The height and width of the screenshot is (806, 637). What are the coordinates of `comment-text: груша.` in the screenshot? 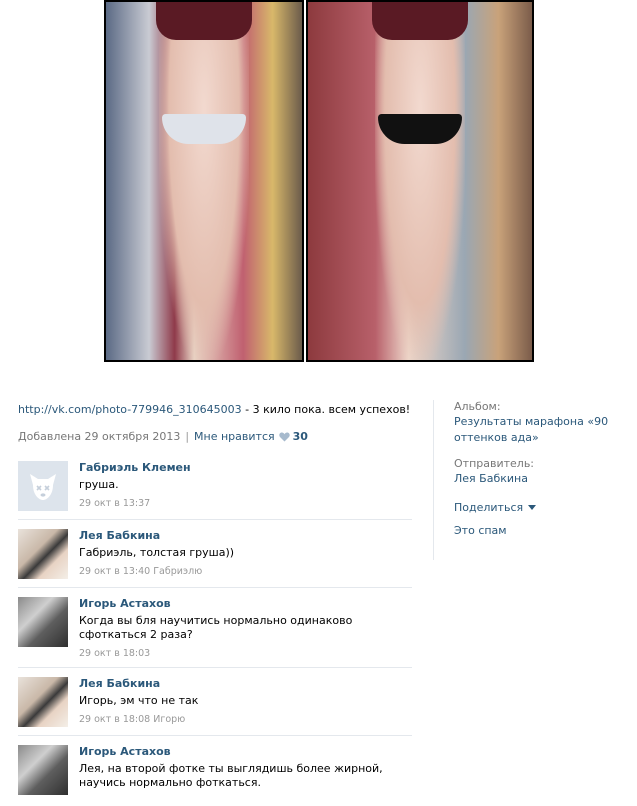 It's located at (99, 484).